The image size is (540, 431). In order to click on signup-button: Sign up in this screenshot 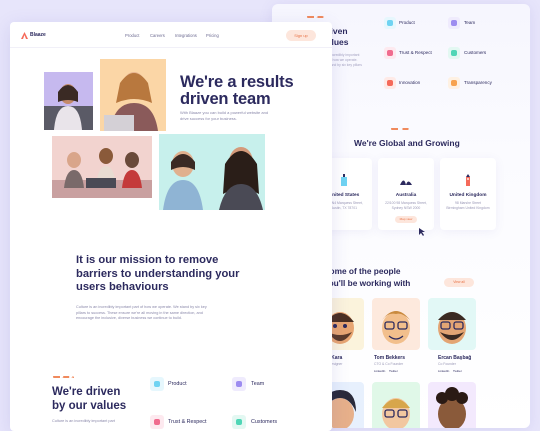, I will do `click(301, 35)`.